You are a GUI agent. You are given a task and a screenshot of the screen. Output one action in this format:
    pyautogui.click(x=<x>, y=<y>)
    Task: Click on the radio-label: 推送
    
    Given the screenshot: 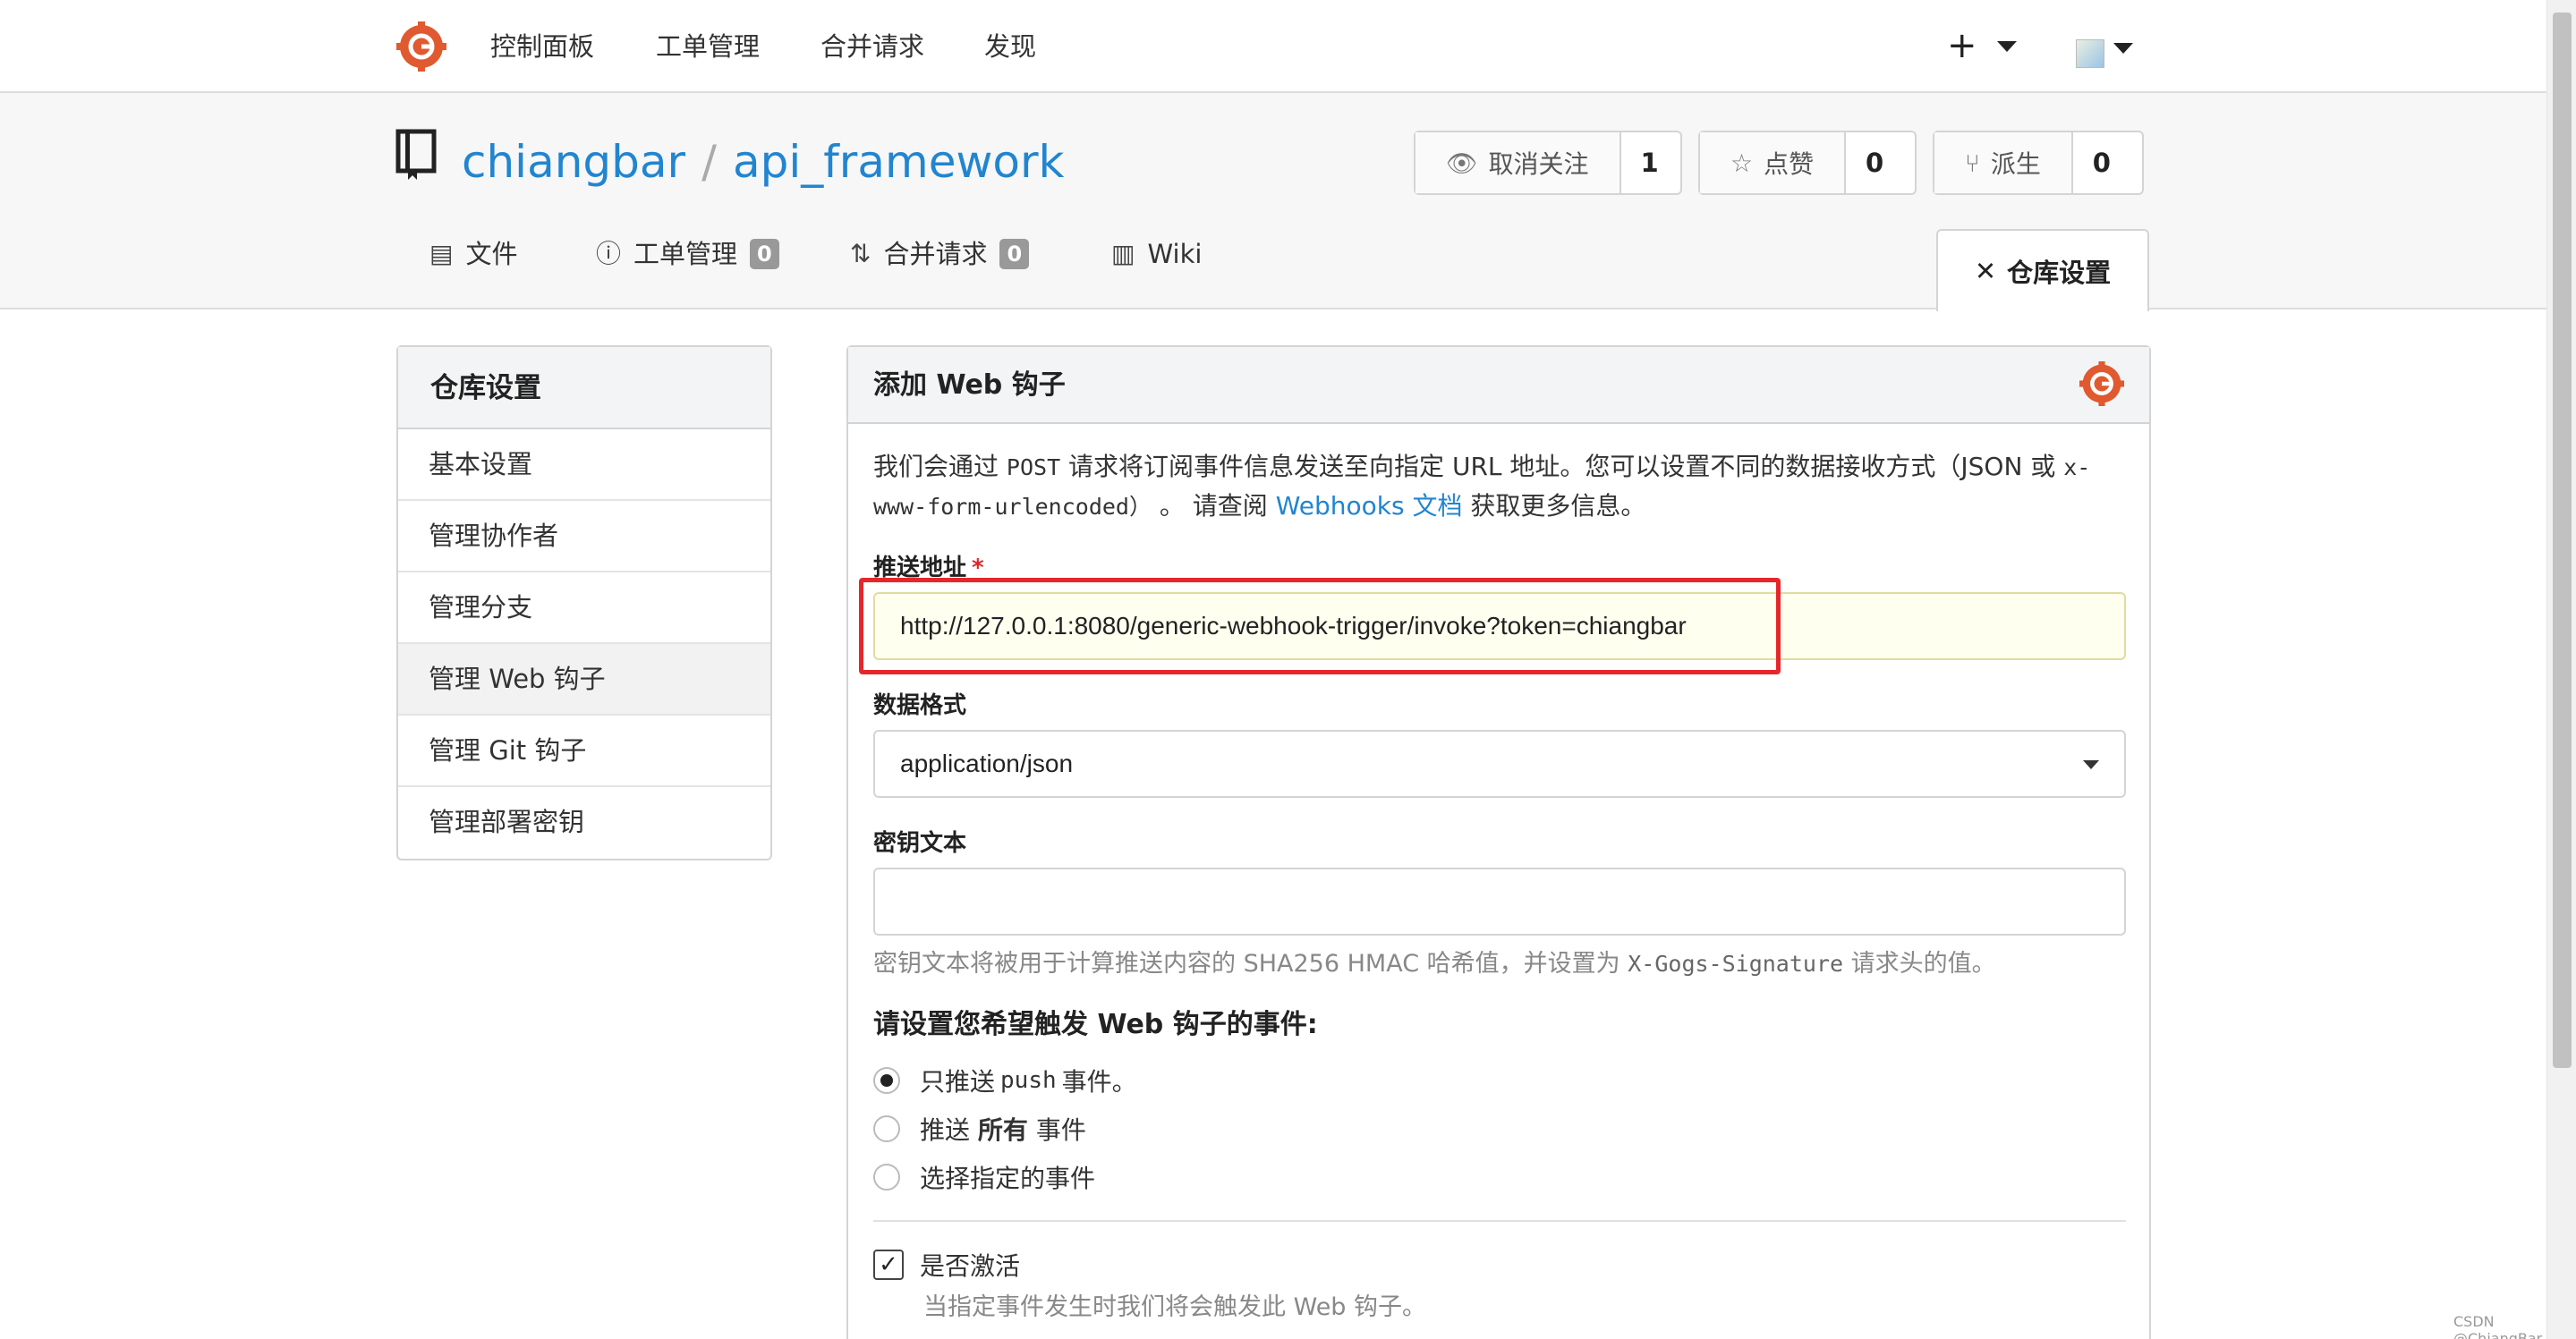 What is the action you would take?
    pyautogui.click(x=945, y=1130)
    